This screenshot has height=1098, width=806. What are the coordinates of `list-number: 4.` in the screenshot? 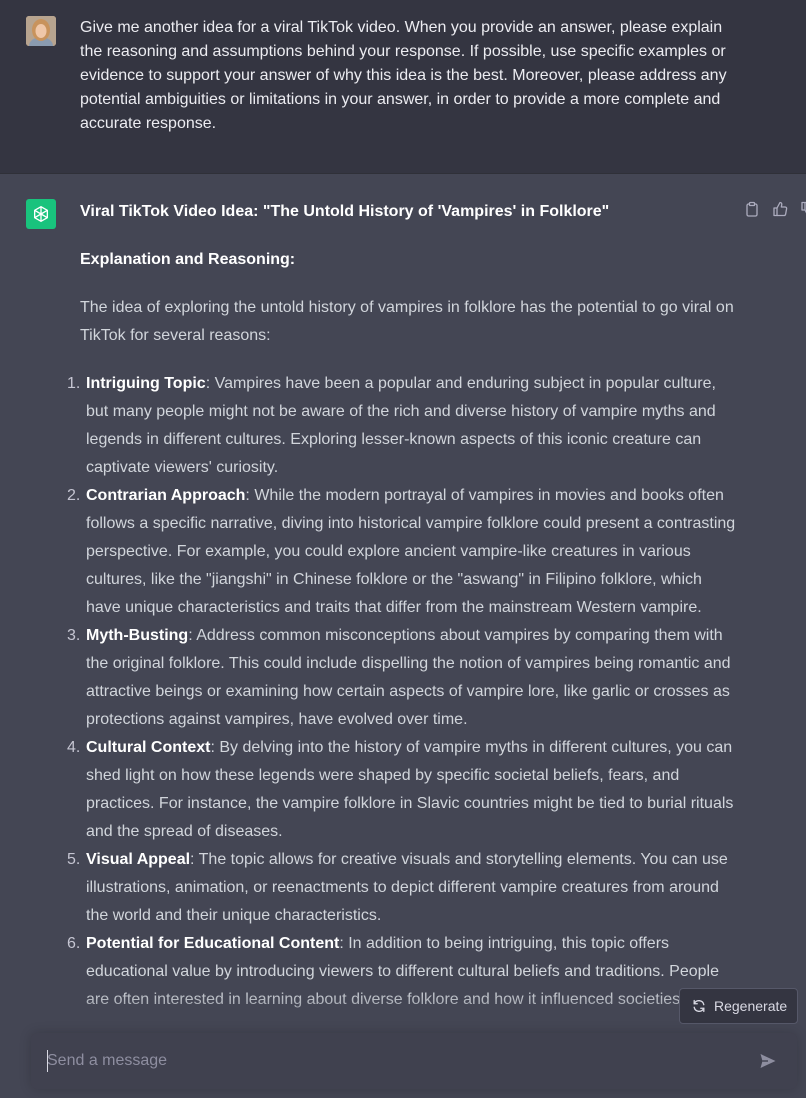 It's located at (74, 747).